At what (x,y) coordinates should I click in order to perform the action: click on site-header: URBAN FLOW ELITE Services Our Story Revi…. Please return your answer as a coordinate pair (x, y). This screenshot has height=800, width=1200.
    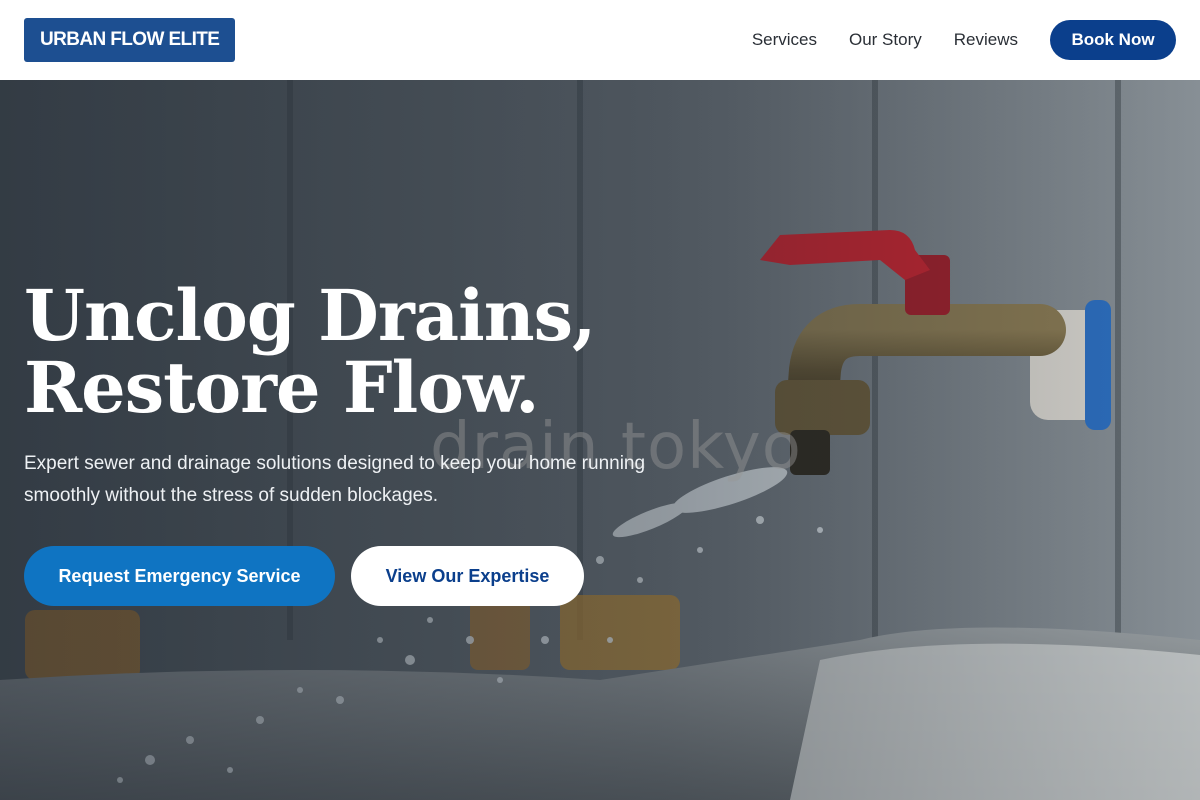
    Looking at the image, I should click on (600, 40).